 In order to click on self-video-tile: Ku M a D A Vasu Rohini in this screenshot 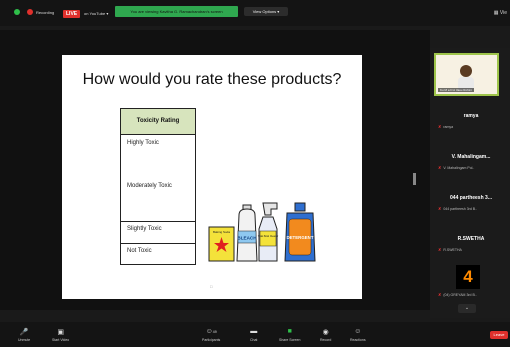, I will do `click(466, 74)`.